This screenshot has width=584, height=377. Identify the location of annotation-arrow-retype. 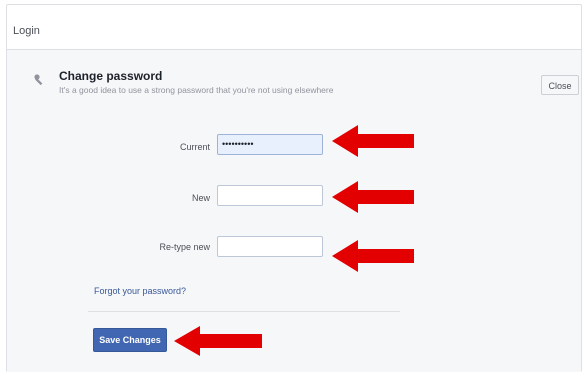
(373, 256).